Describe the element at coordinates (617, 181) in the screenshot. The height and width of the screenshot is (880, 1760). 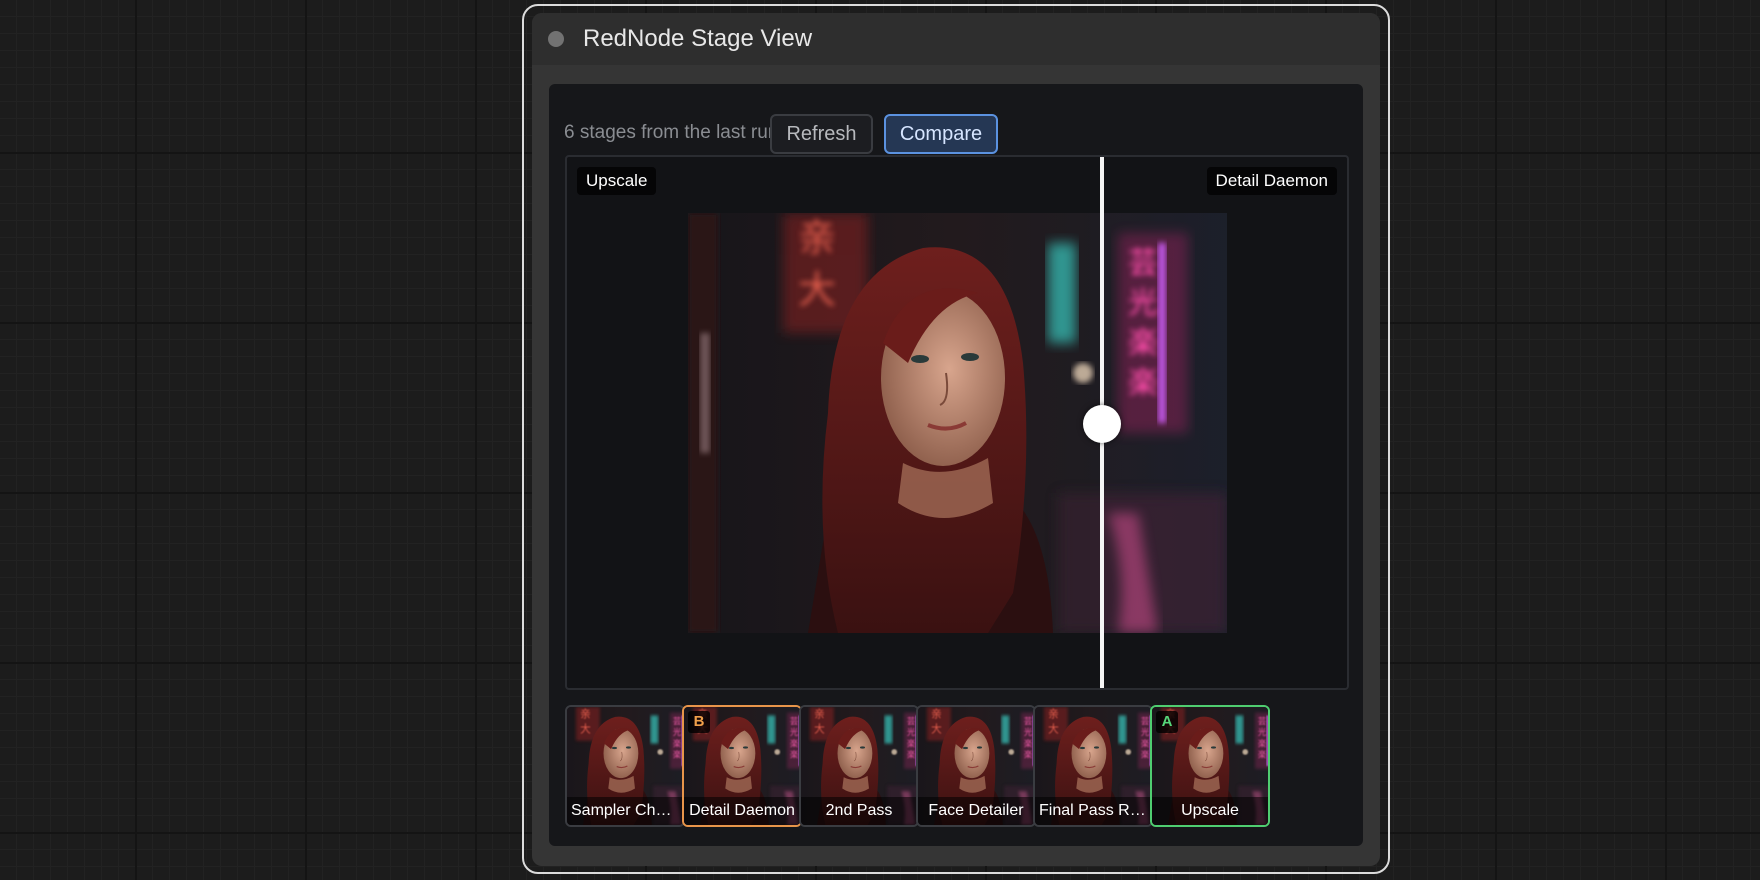
I see `left-image-label: Upscale` at that location.